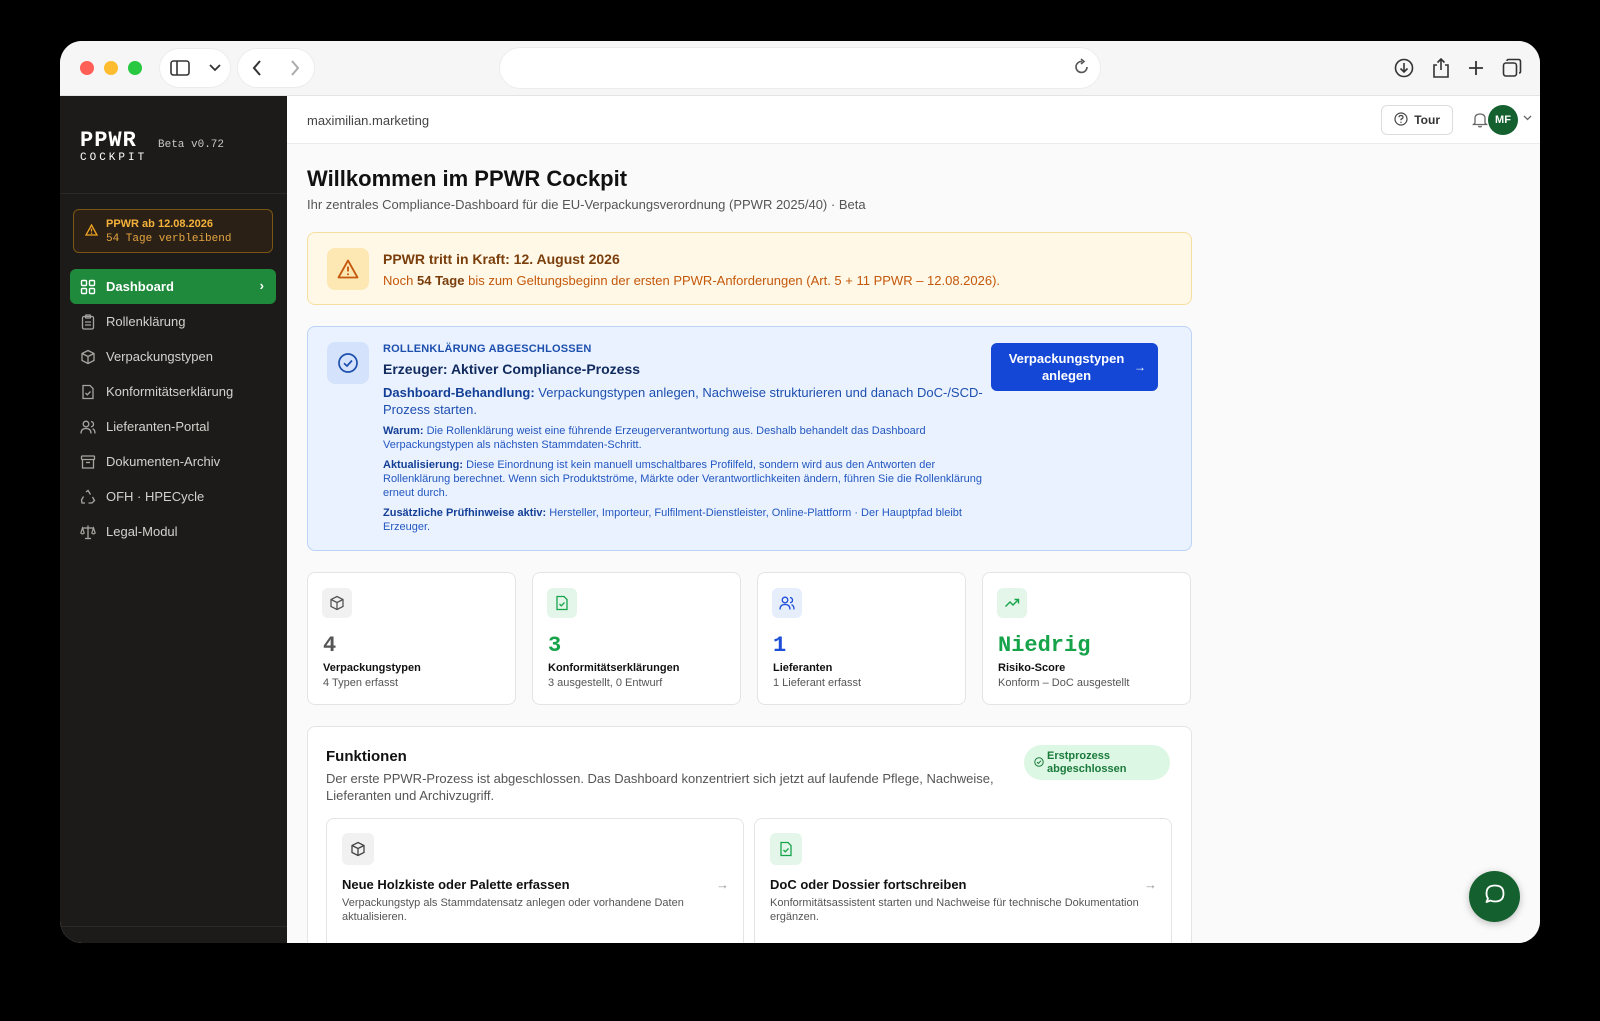  I want to click on stat-card-verpackungstypen: 4 Verpackungstypen 4 Typen erfasst, so click(411, 638).